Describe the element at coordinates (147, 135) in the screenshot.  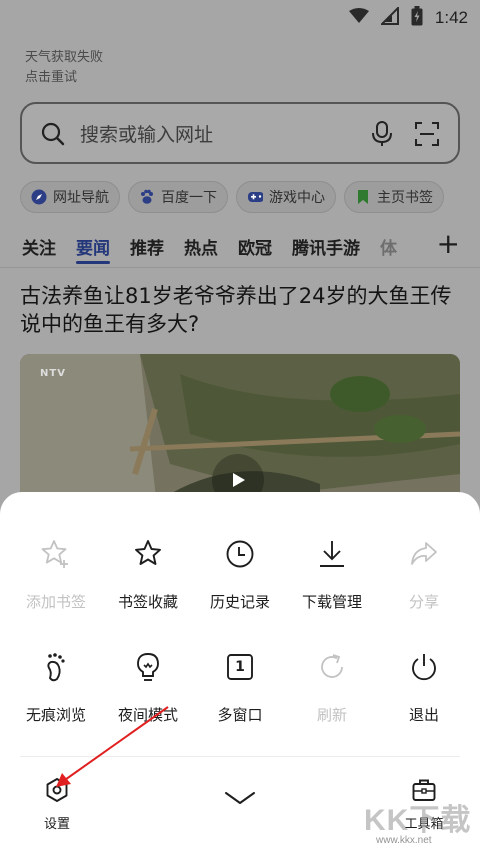
I see `search-placeholder: 搜索或输入网址` at that location.